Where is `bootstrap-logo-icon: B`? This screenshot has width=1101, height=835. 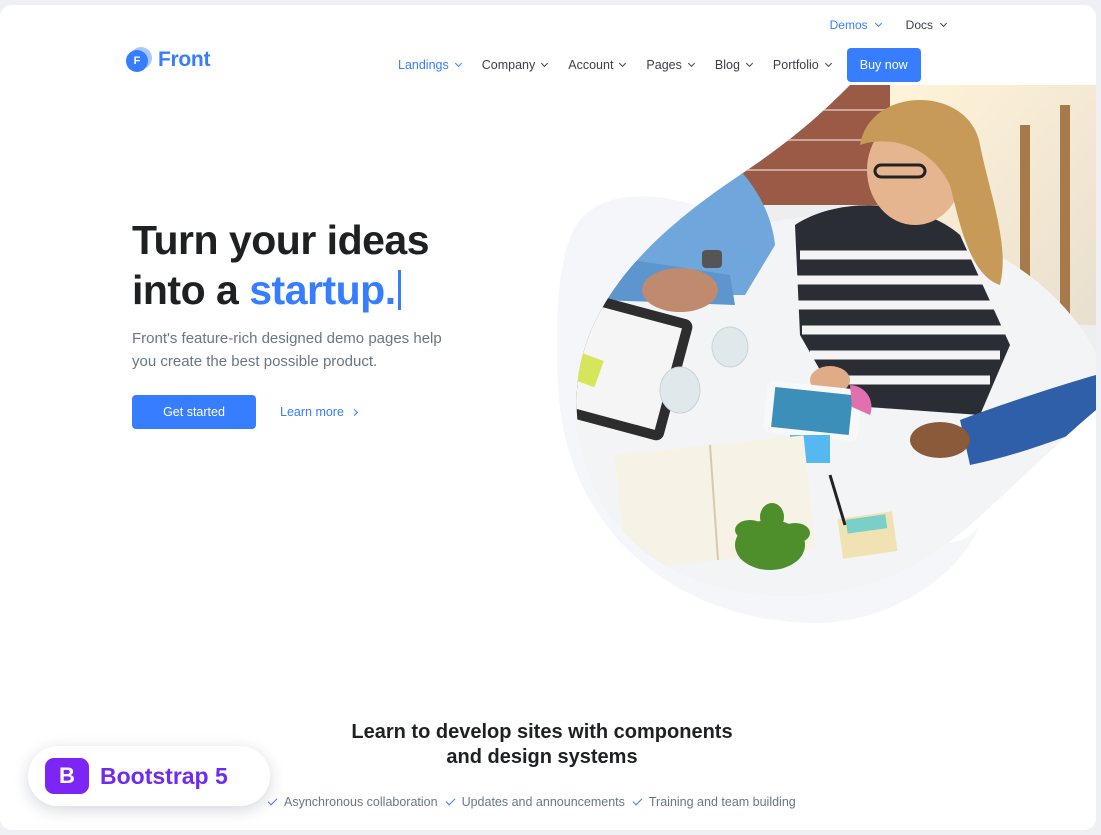 bootstrap-logo-icon: B is located at coordinates (67, 776).